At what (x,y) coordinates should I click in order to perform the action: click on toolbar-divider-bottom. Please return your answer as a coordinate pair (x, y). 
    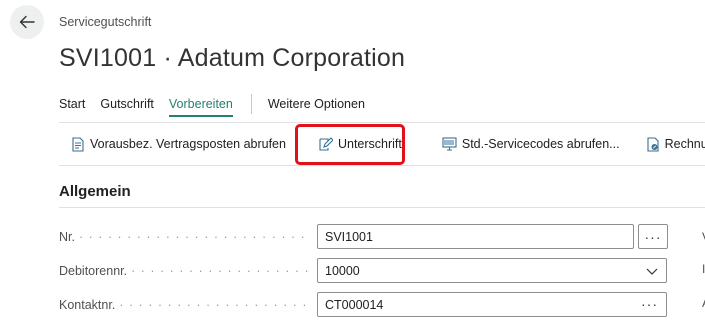
    Looking at the image, I should click on (382, 165).